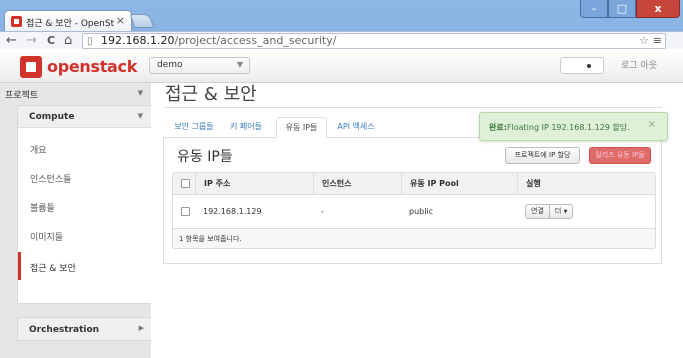 The height and width of the screenshot is (358, 683). I want to click on table-row: 192.168.1.129 - public 연결 더 ▼, so click(414, 212).